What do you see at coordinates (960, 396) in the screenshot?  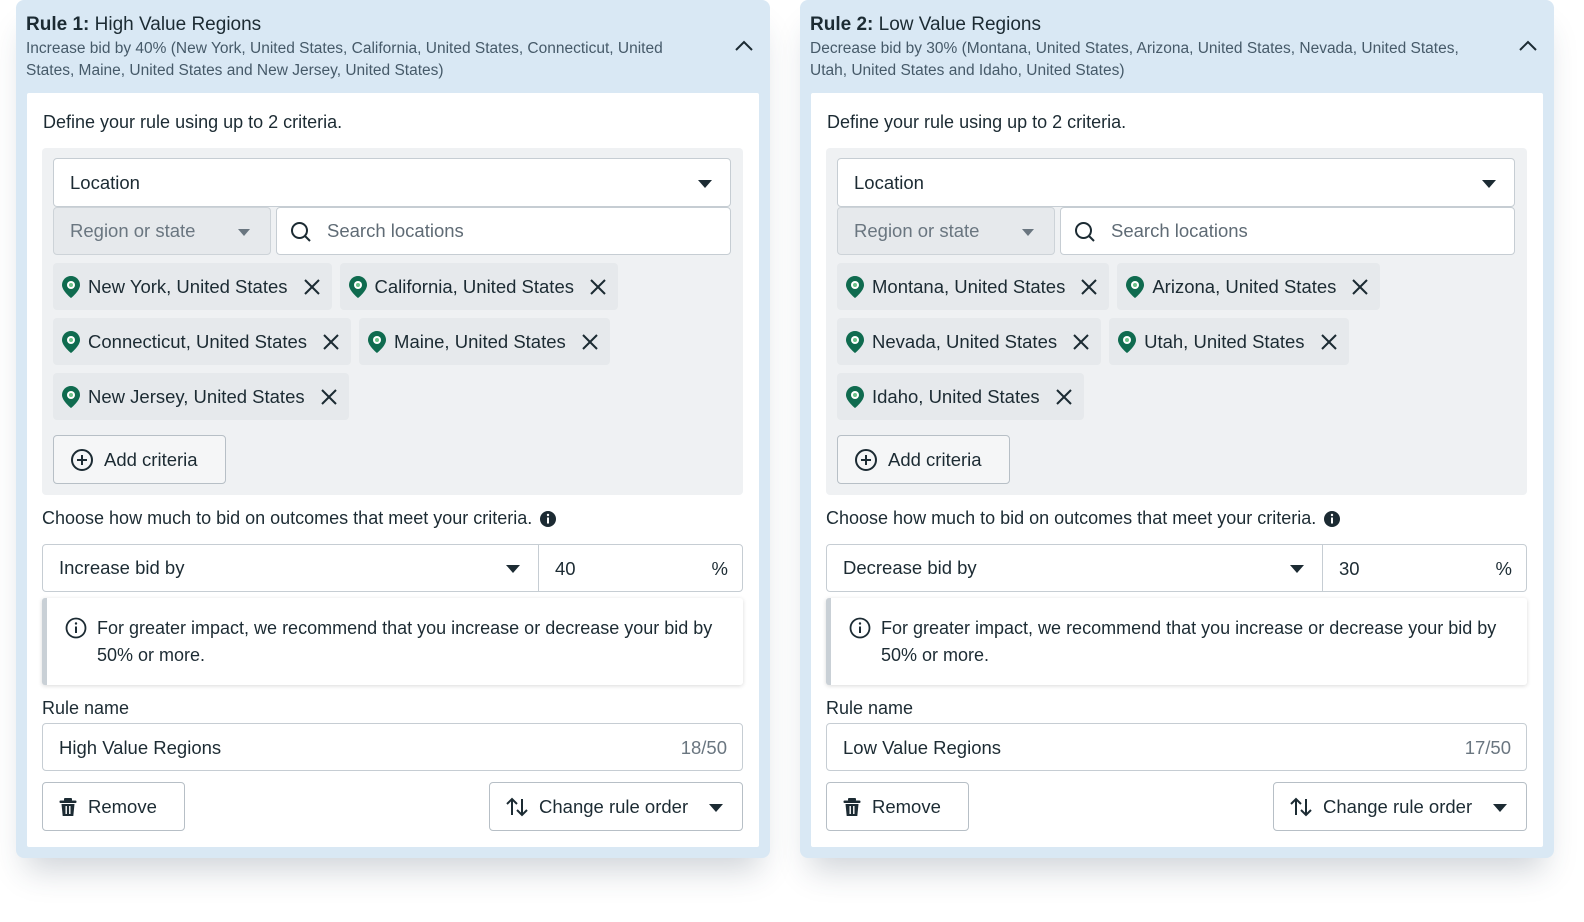 I see `location-chip: Idaho, United States` at bounding box center [960, 396].